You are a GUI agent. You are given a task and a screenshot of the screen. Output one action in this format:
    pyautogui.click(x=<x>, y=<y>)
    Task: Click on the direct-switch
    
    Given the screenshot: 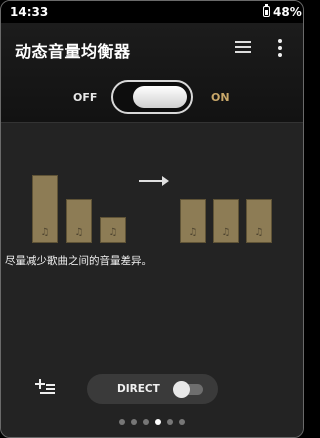 What is the action you would take?
    pyautogui.click(x=188, y=389)
    